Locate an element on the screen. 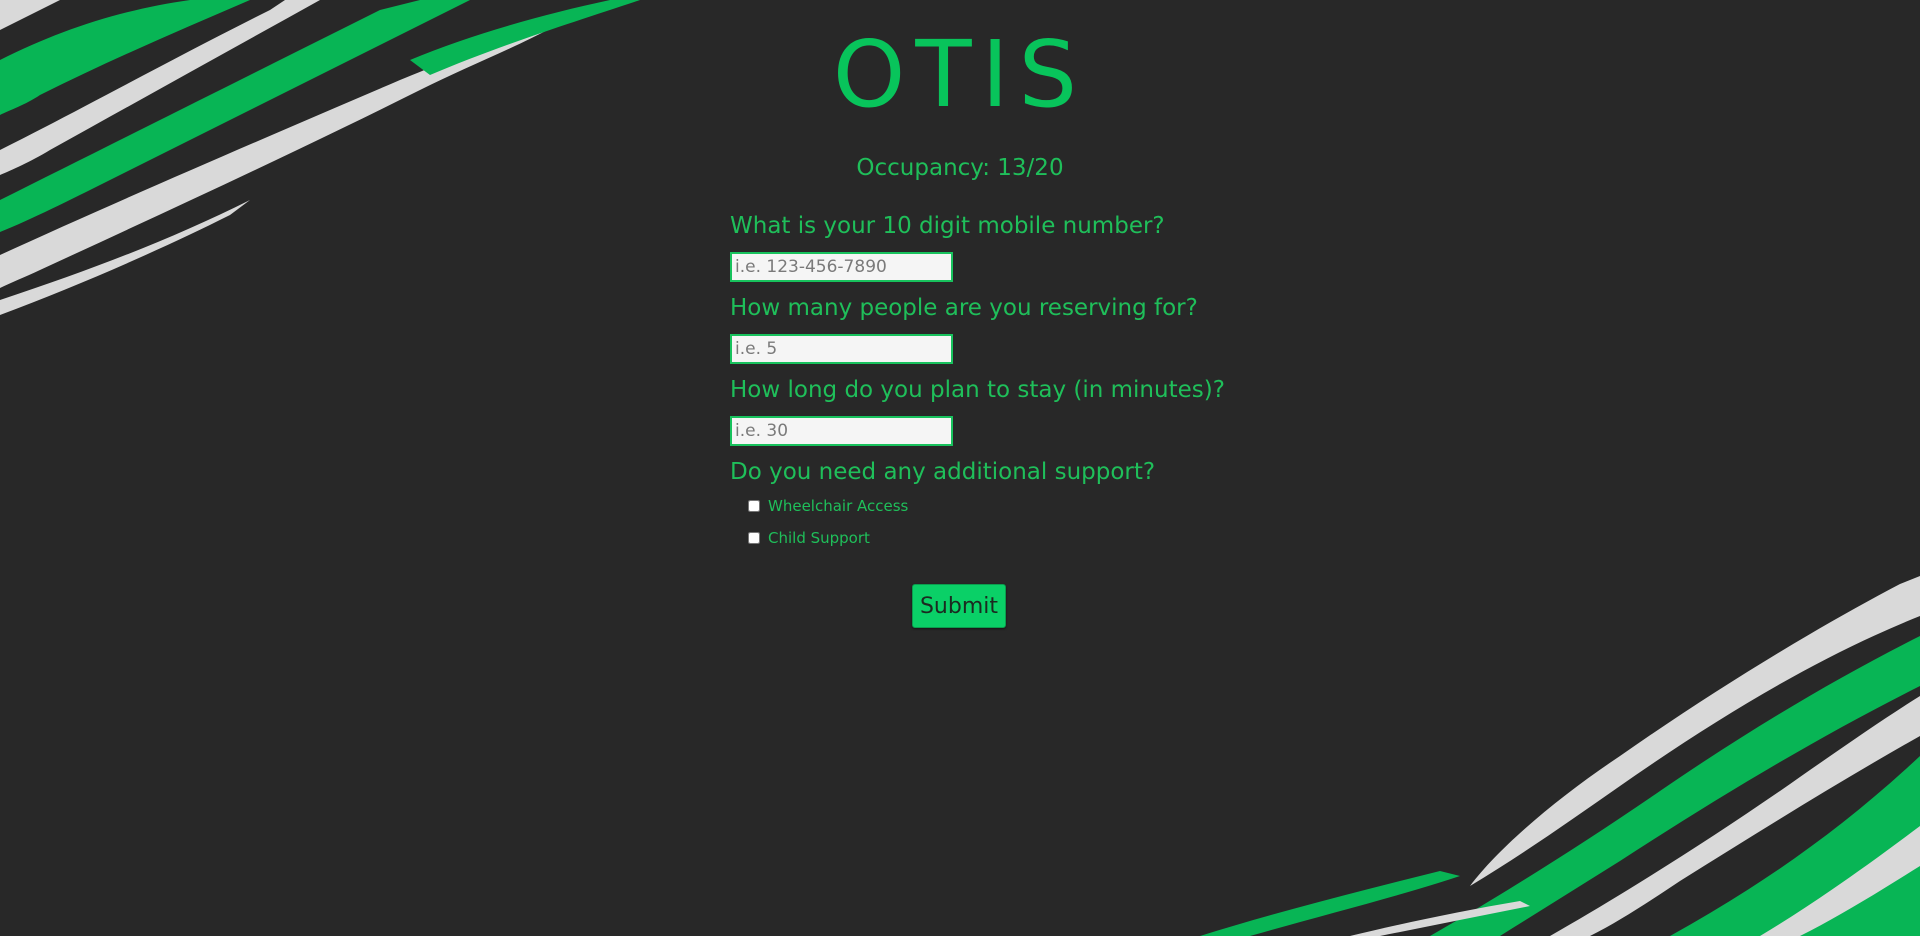 The height and width of the screenshot is (936, 1920). child-support-label: Child Support is located at coordinates (819, 538).